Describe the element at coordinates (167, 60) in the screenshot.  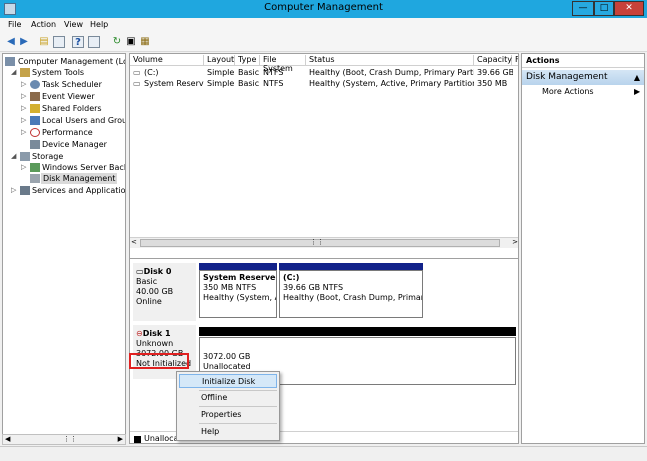
I see `column-volume: Volume` at that location.